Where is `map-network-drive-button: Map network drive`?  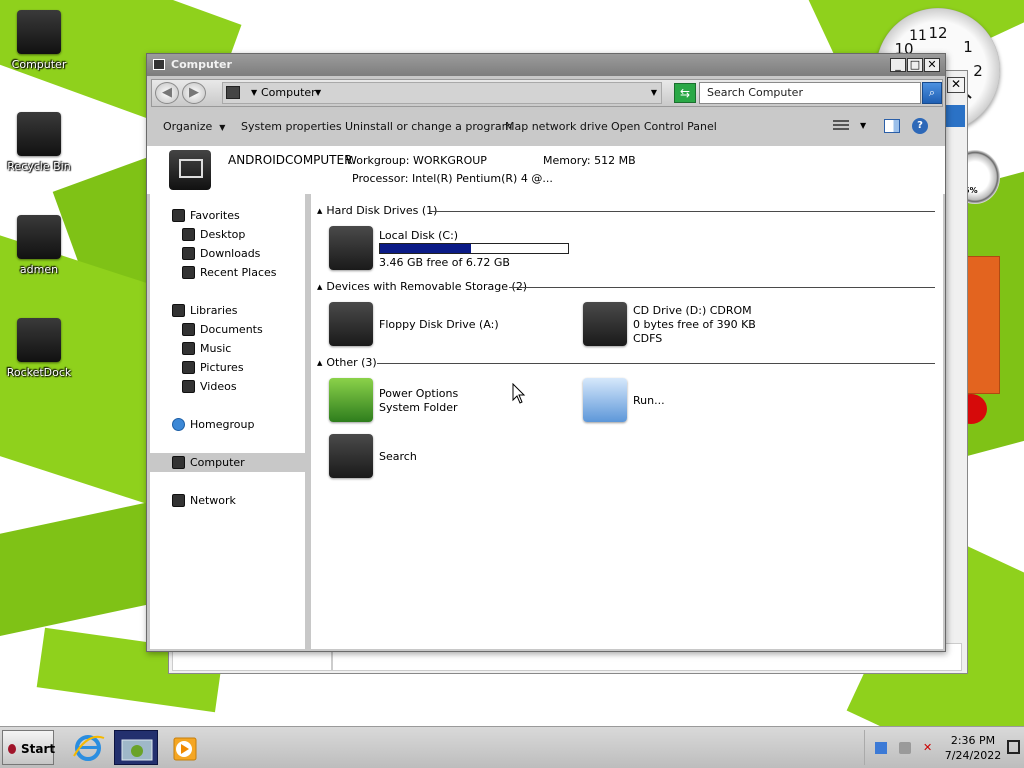 map-network-drive-button: Map network drive is located at coordinates (556, 126).